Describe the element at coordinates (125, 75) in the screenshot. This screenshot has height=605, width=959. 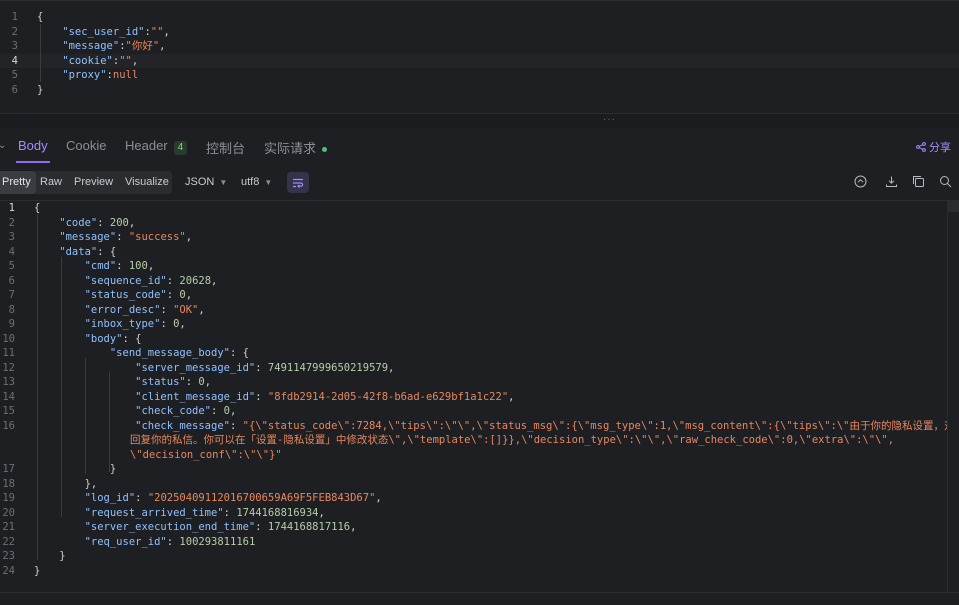
I see `token-nul: null` at that location.